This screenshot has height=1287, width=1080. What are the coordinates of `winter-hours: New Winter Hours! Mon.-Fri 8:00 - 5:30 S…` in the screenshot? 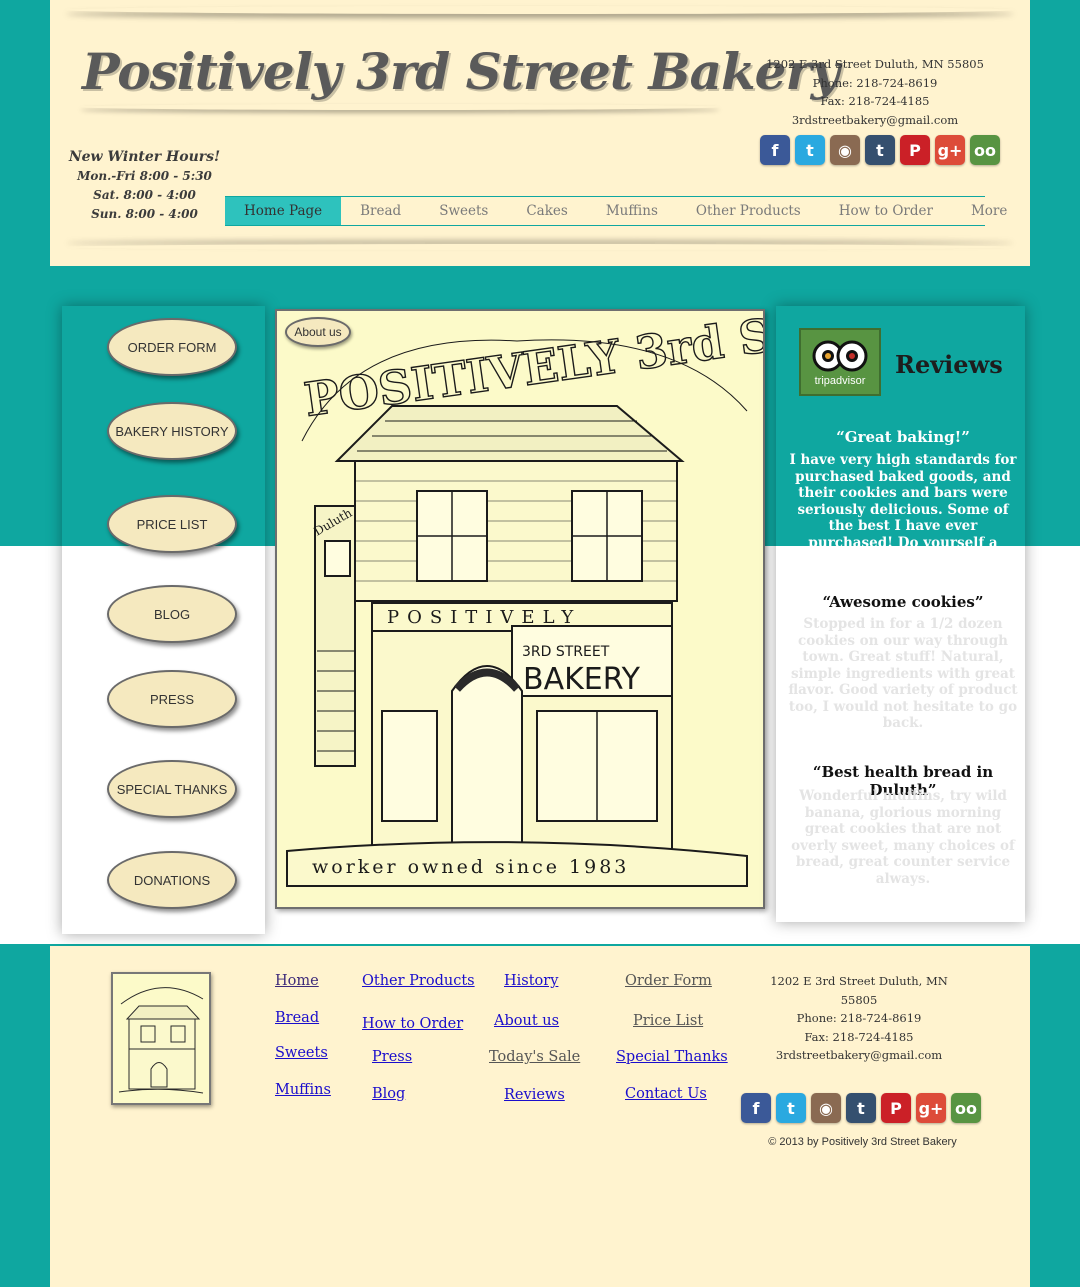 It's located at (144, 186).